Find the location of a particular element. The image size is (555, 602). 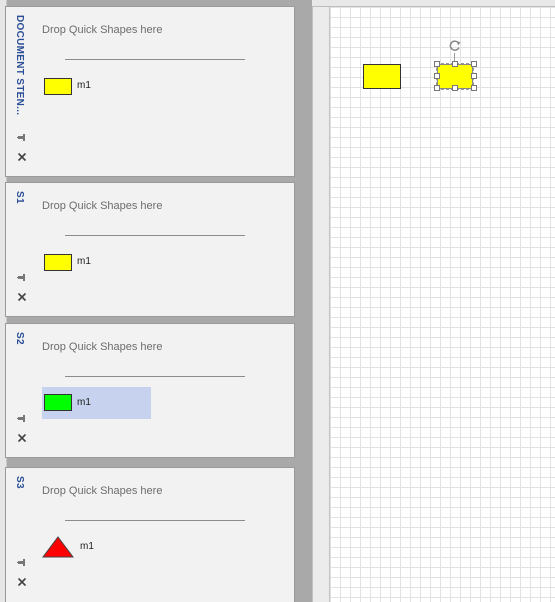

horizontal-ruler is located at coordinates (433, 3).